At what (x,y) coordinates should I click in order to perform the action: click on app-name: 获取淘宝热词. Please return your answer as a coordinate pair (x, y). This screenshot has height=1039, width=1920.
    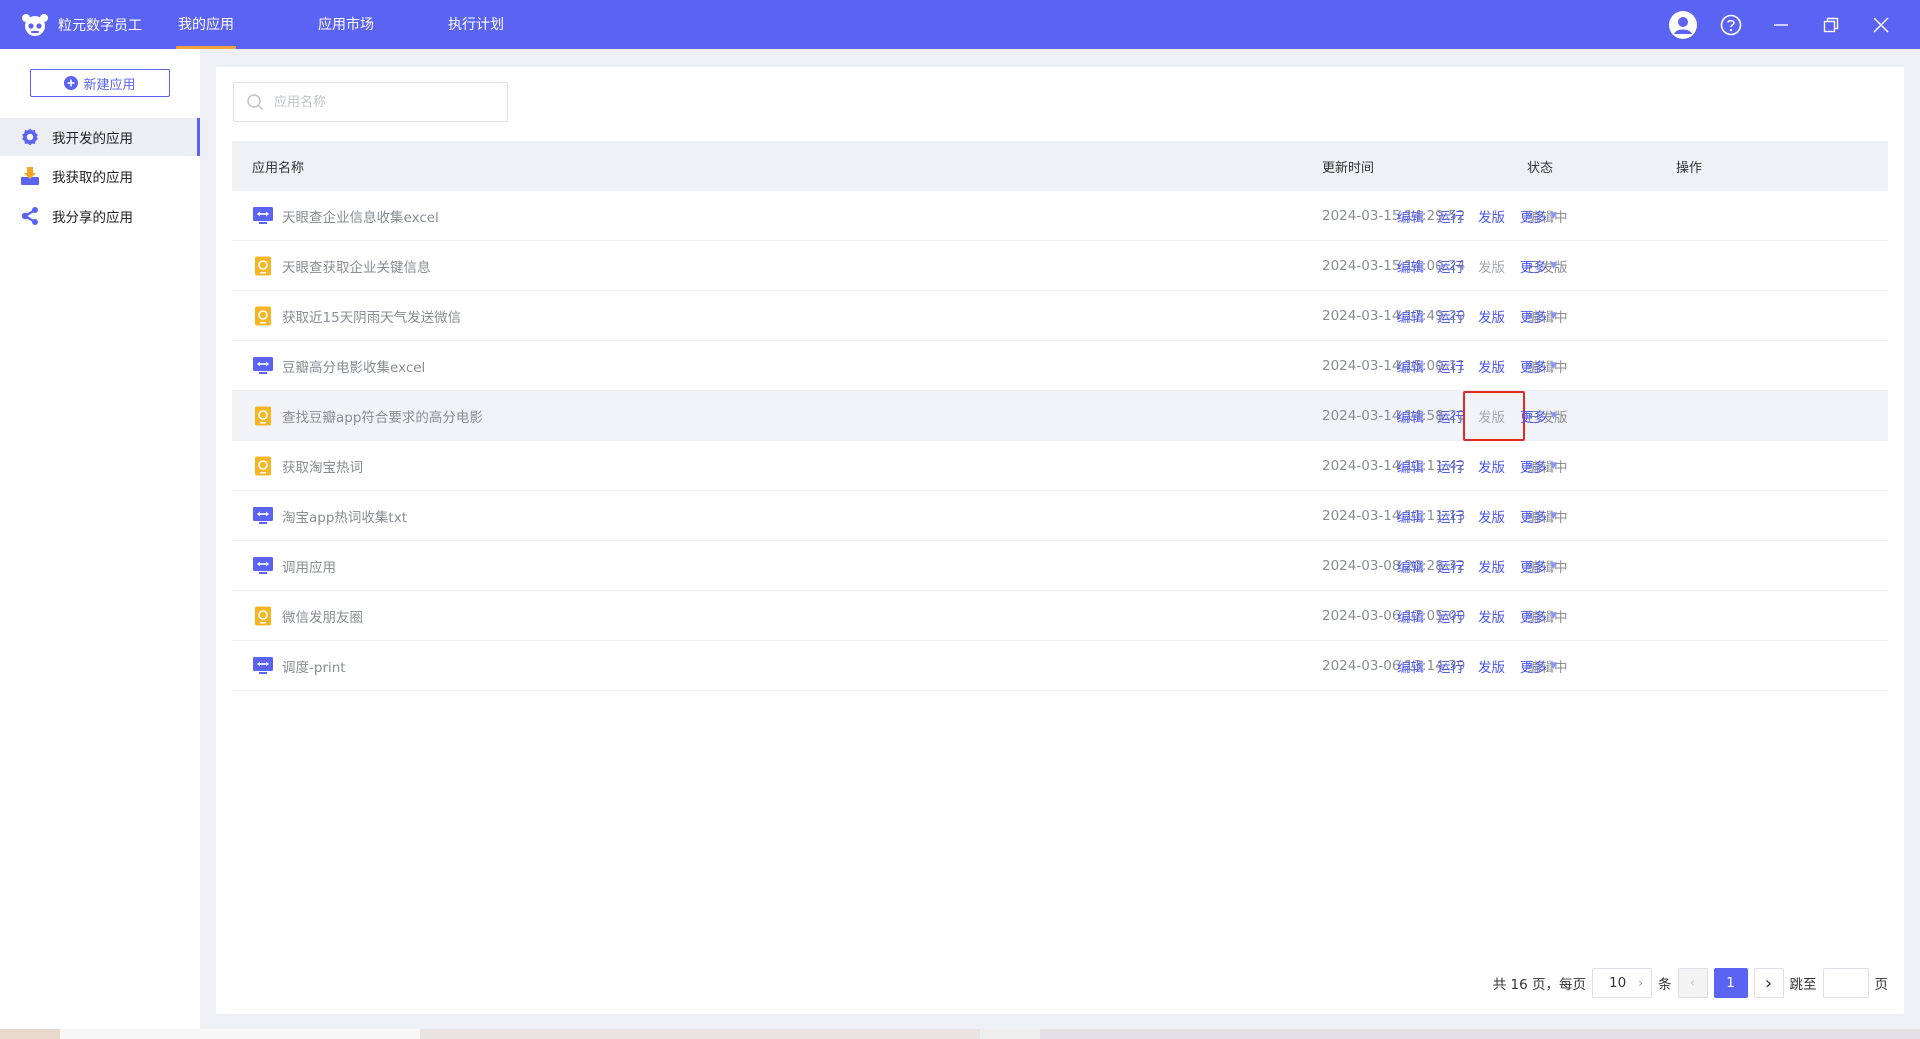
    Looking at the image, I should click on (322, 466).